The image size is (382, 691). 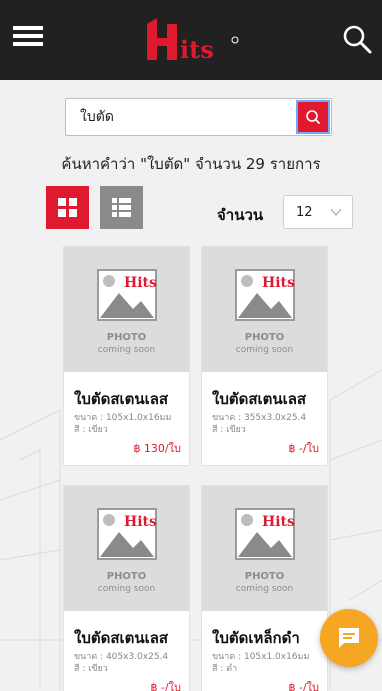 I want to click on list-view-button, so click(x=121, y=207).